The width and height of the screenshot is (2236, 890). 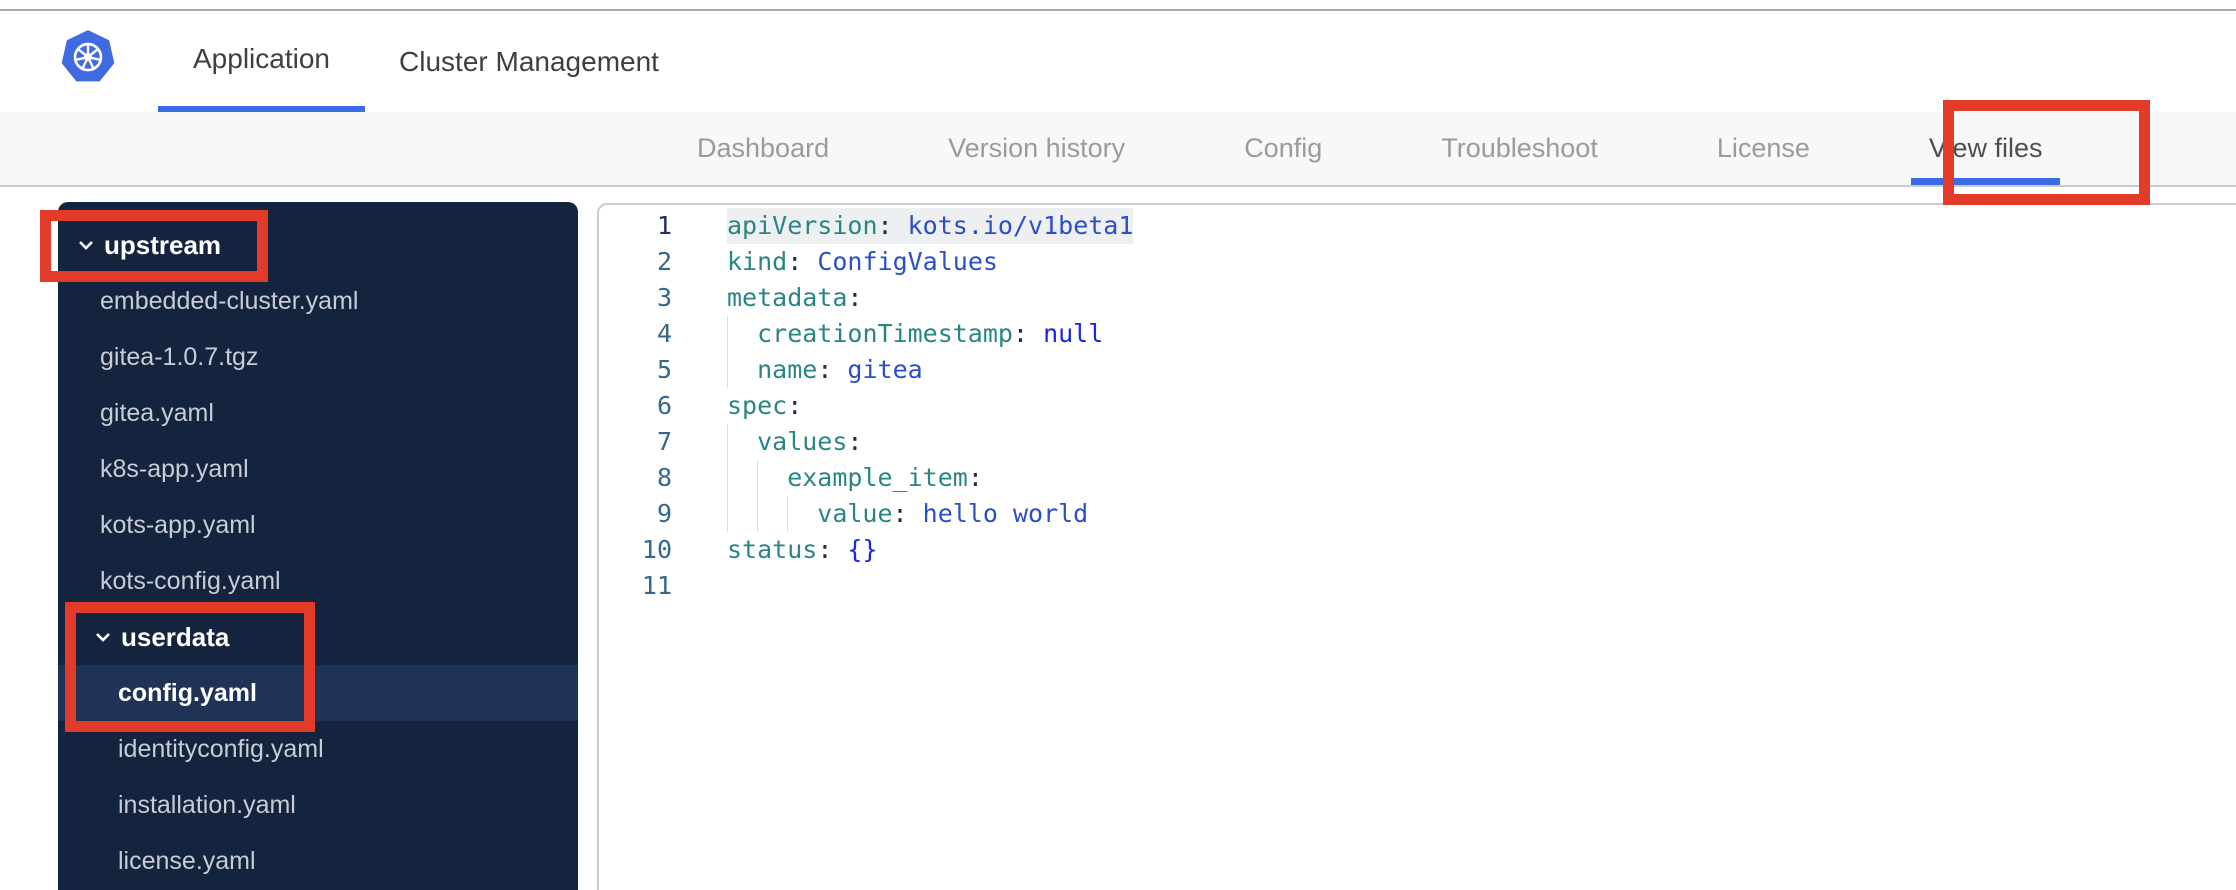 I want to click on tree-item-label: kots-config.yaml, so click(x=190, y=580).